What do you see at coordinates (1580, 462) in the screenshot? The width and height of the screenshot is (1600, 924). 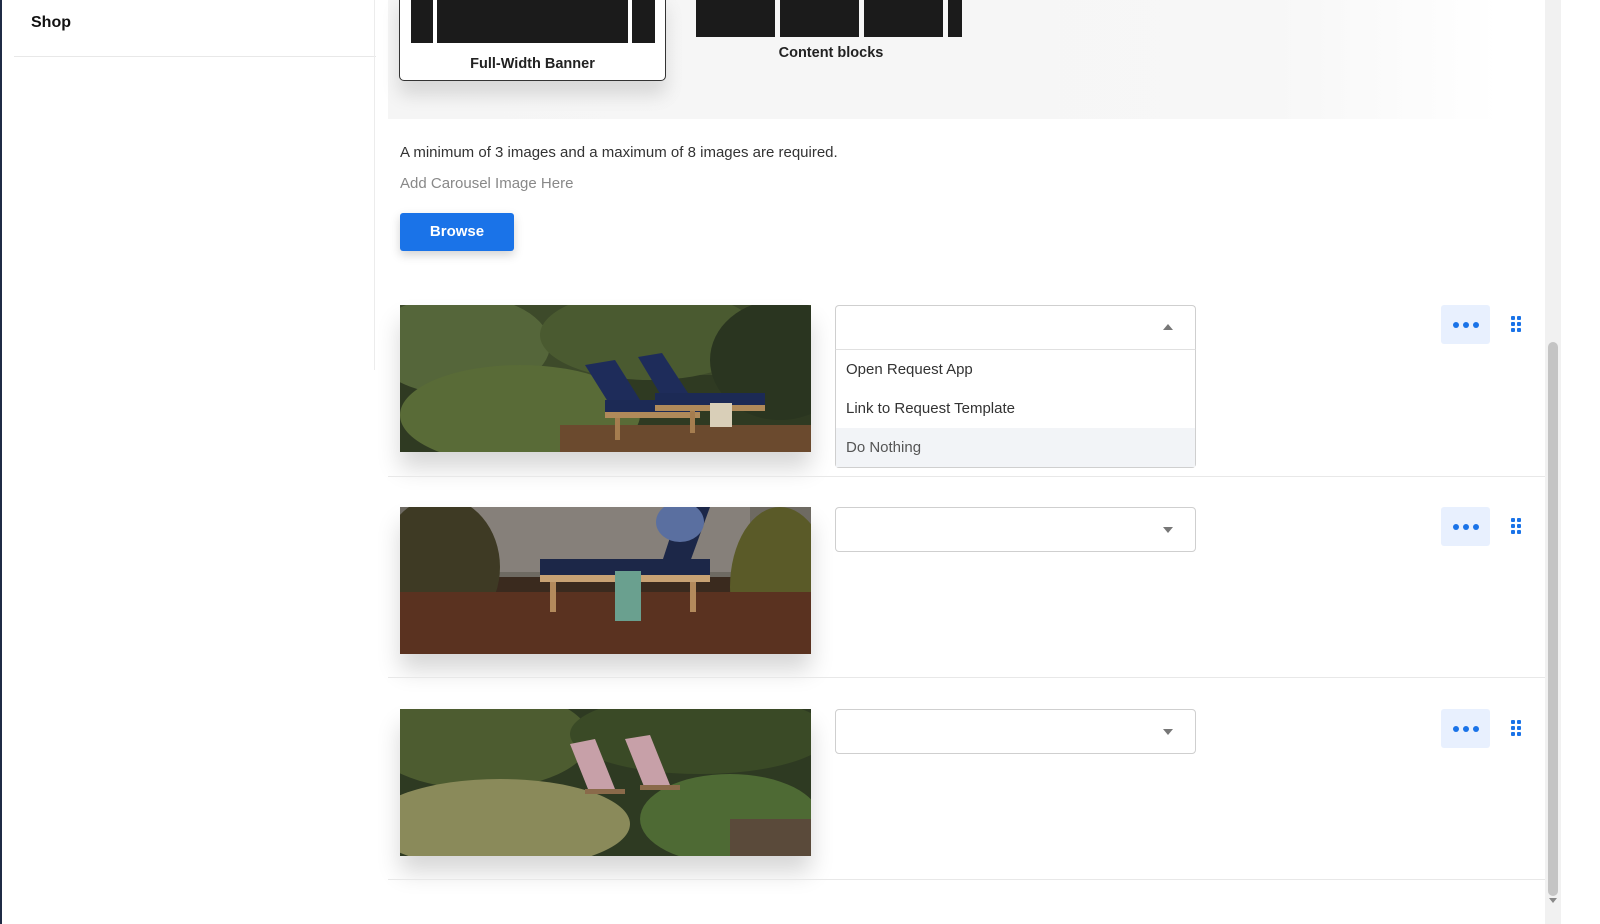 I see `right-gutter` at bounding box center [1580, 462].